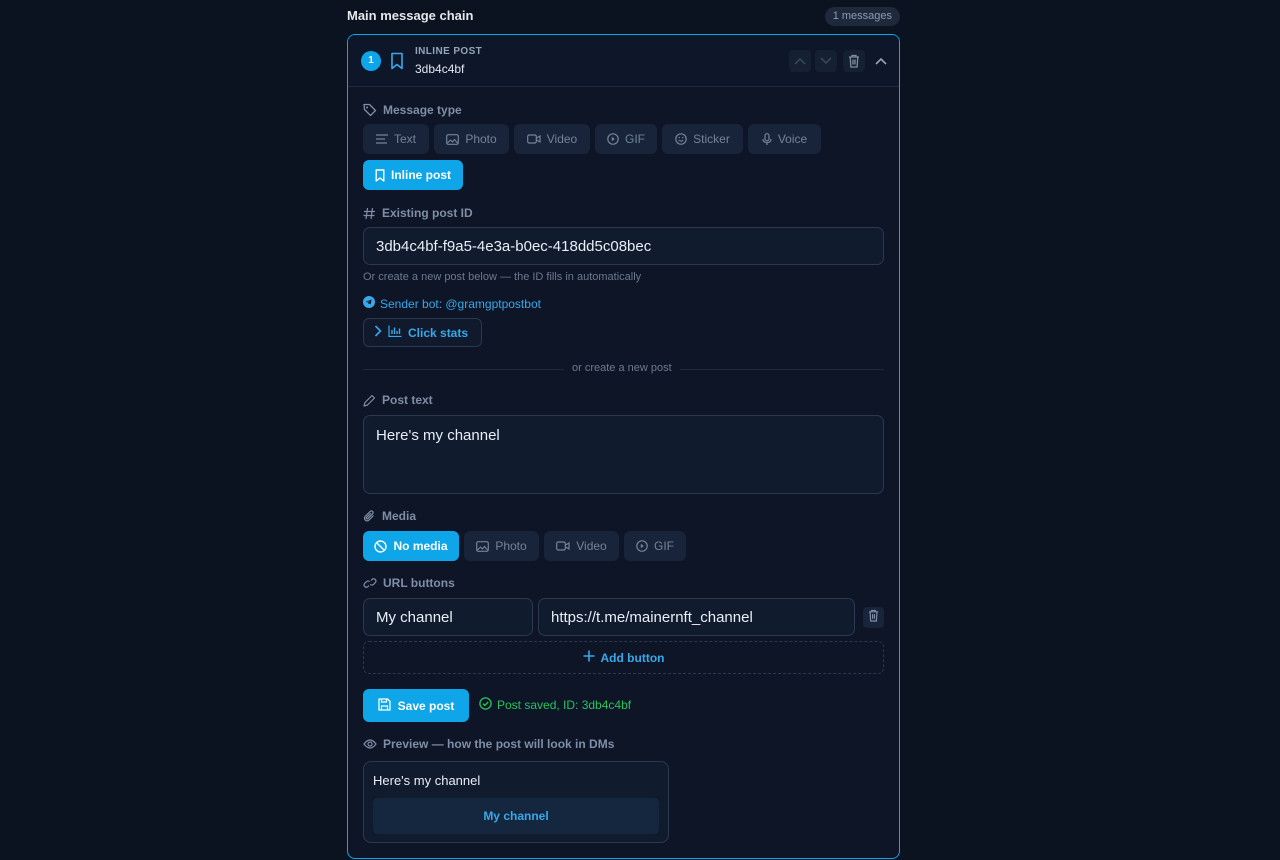  I want to click on pencil-icon, so click(369, 400).